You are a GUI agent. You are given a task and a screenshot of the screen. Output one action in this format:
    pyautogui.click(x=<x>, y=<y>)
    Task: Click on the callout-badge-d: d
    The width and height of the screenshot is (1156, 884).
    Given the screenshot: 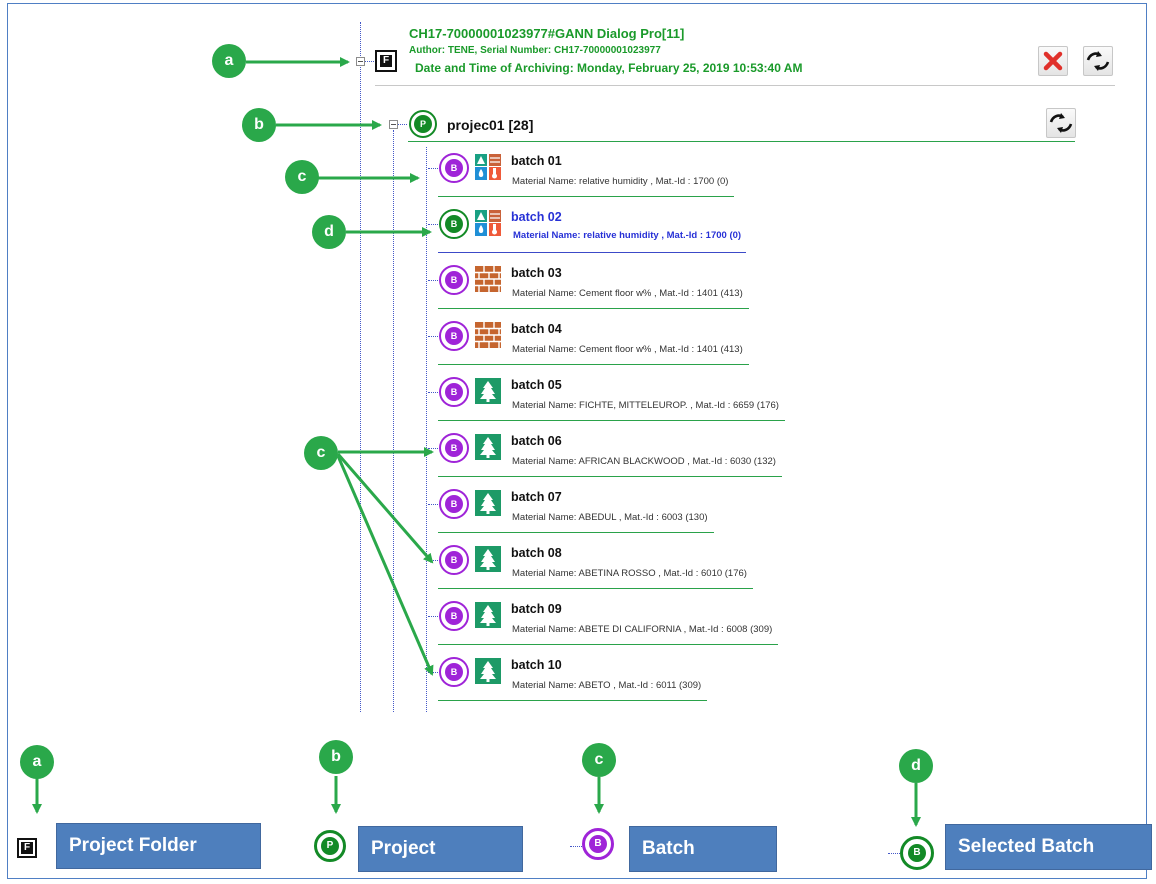 What is the action you would take?
    pyautogui.click(x=329, y=232)
    